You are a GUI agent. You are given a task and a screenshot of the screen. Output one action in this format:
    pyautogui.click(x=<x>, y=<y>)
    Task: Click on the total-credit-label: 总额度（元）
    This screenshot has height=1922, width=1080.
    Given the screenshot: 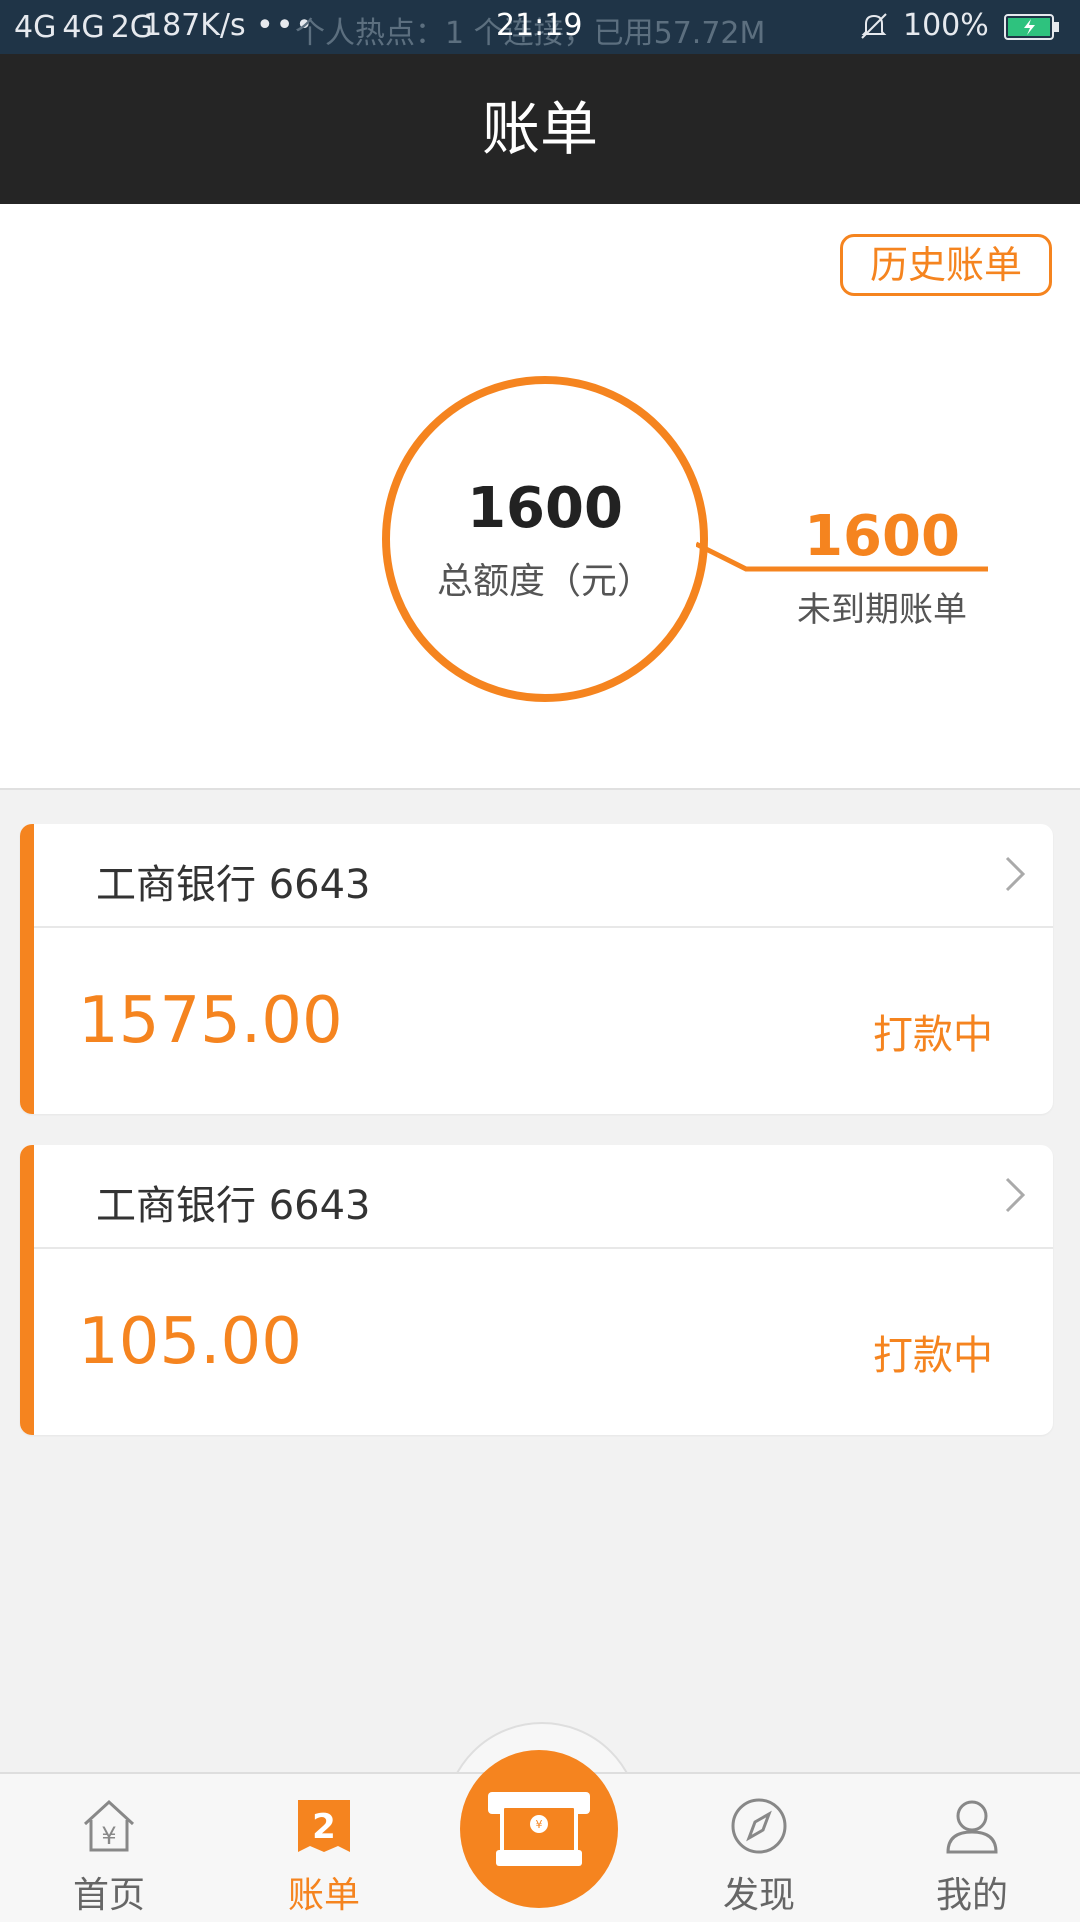 What is the action you would take?
    pyautogui.click(x=544, y=581)
    